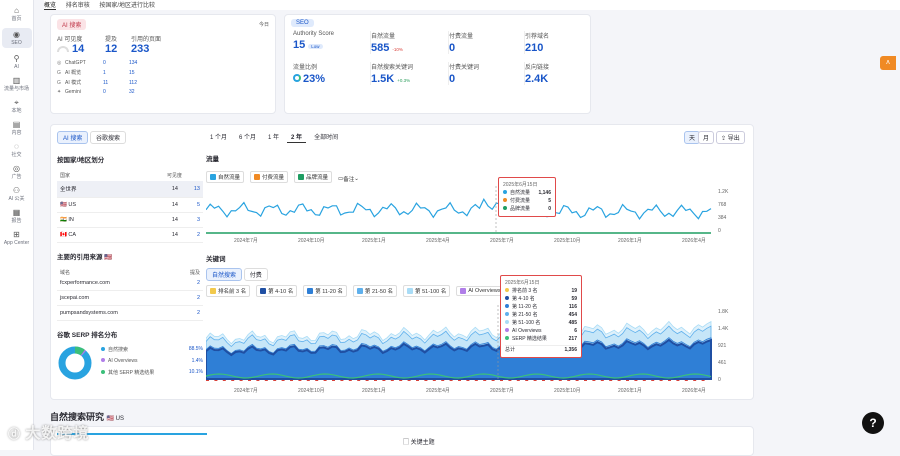 The image size is (900, 456). I want to click on ai-visibility-value: 14, so click(78, 49).